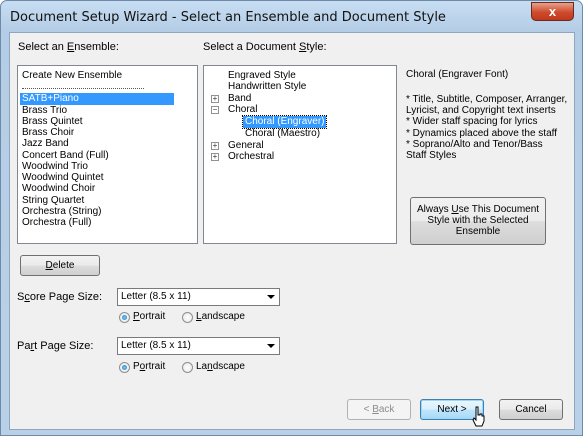 The height and width of the screenshot is (436, 583). What do you see at coordinates (457, 74) in the screenshot?
I see `style-description-title: Choral (Engraver Font)` at bounding box center [457, 74].